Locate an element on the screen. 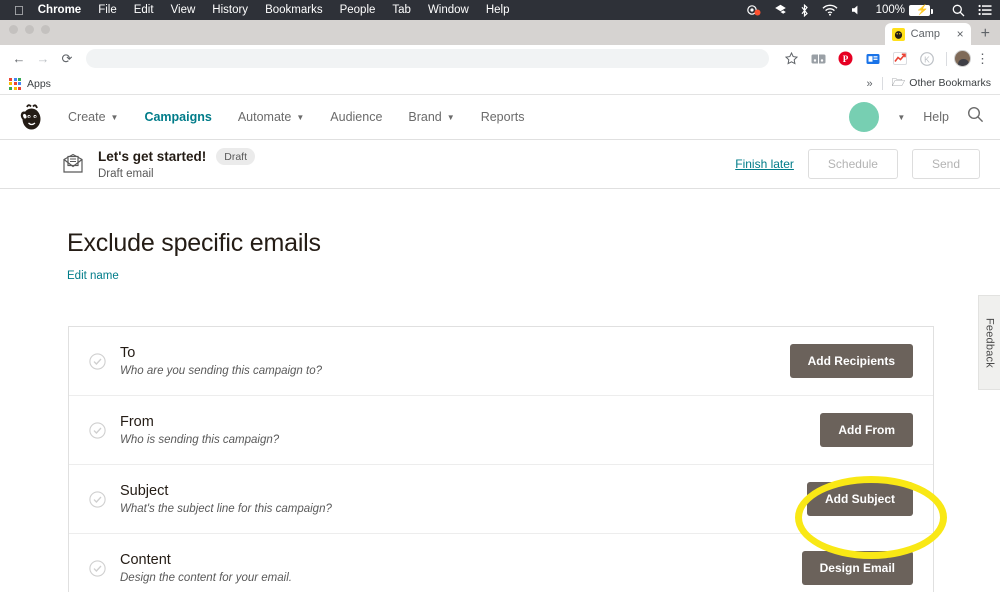  search-icon is located at coordinates (975, 117).